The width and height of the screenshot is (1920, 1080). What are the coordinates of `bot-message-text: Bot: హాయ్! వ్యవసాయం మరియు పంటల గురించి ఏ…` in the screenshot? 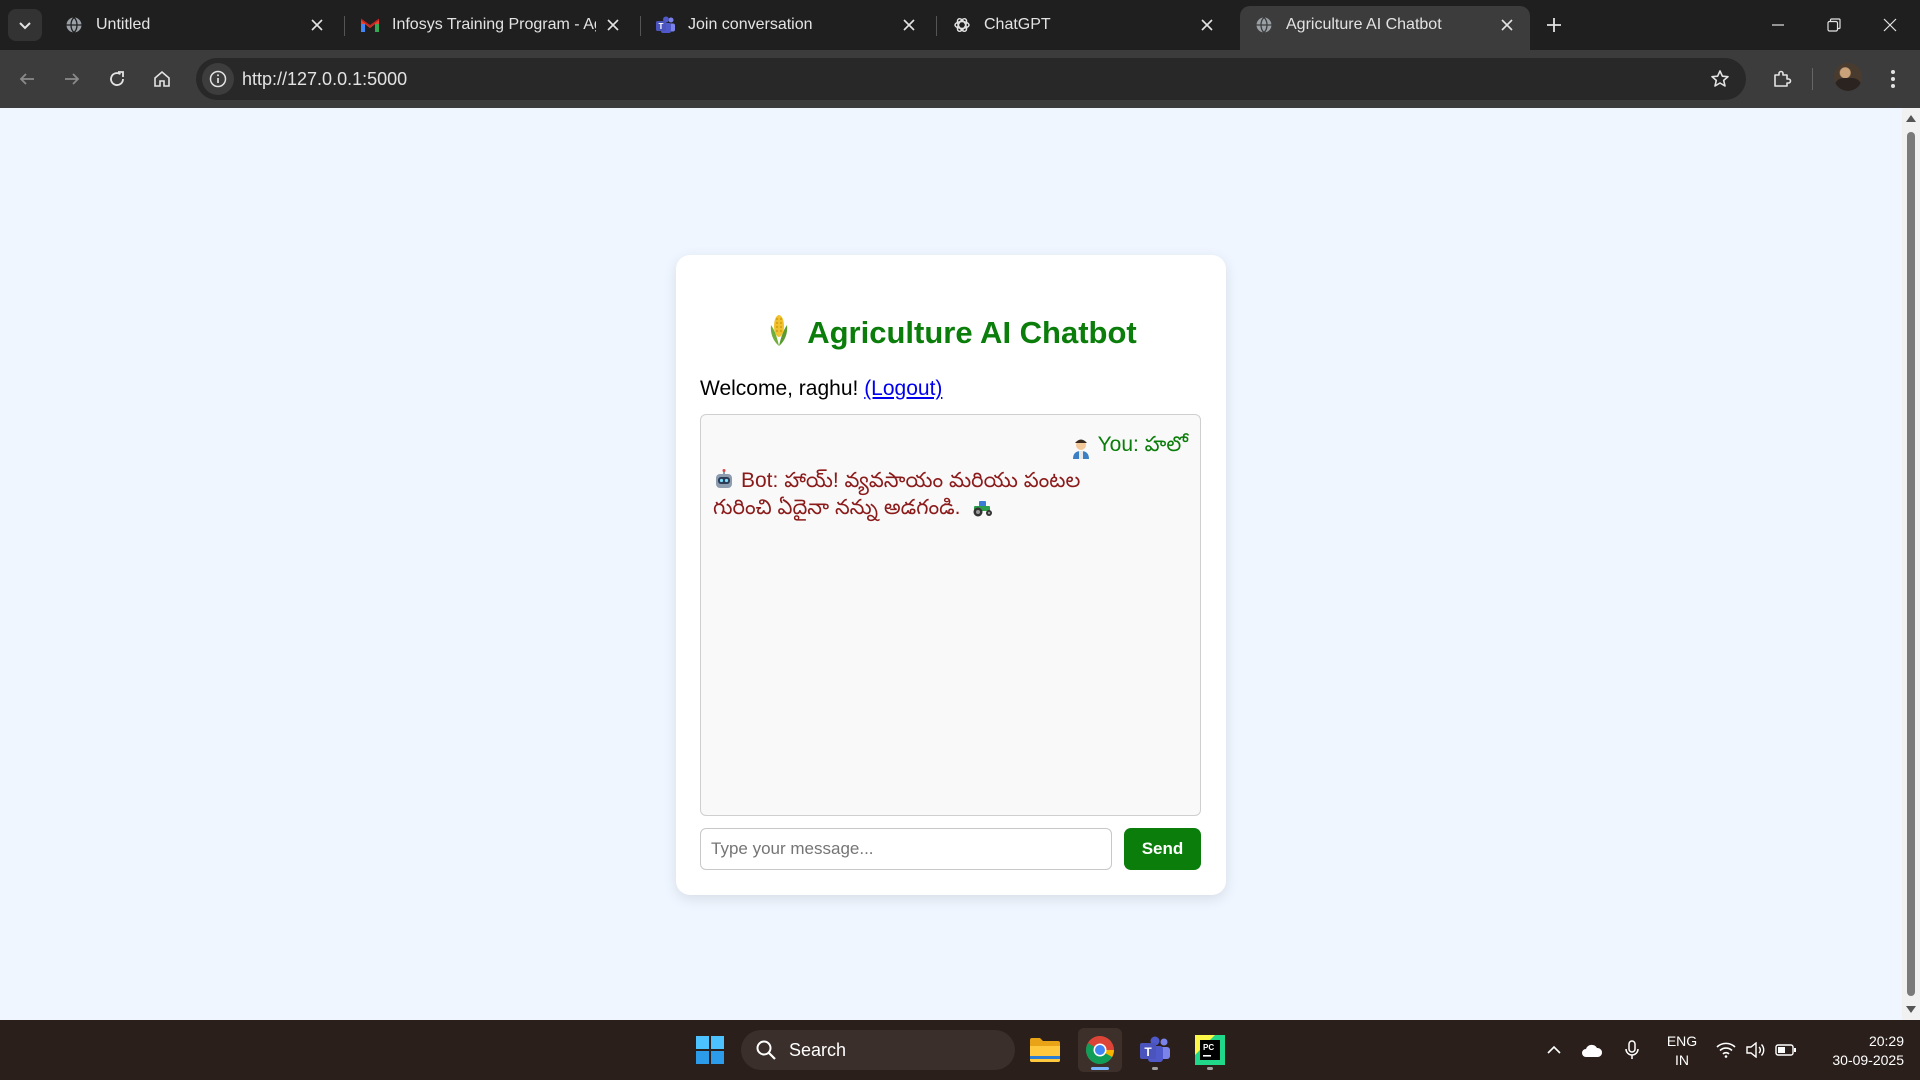 It's located at (897, 494).